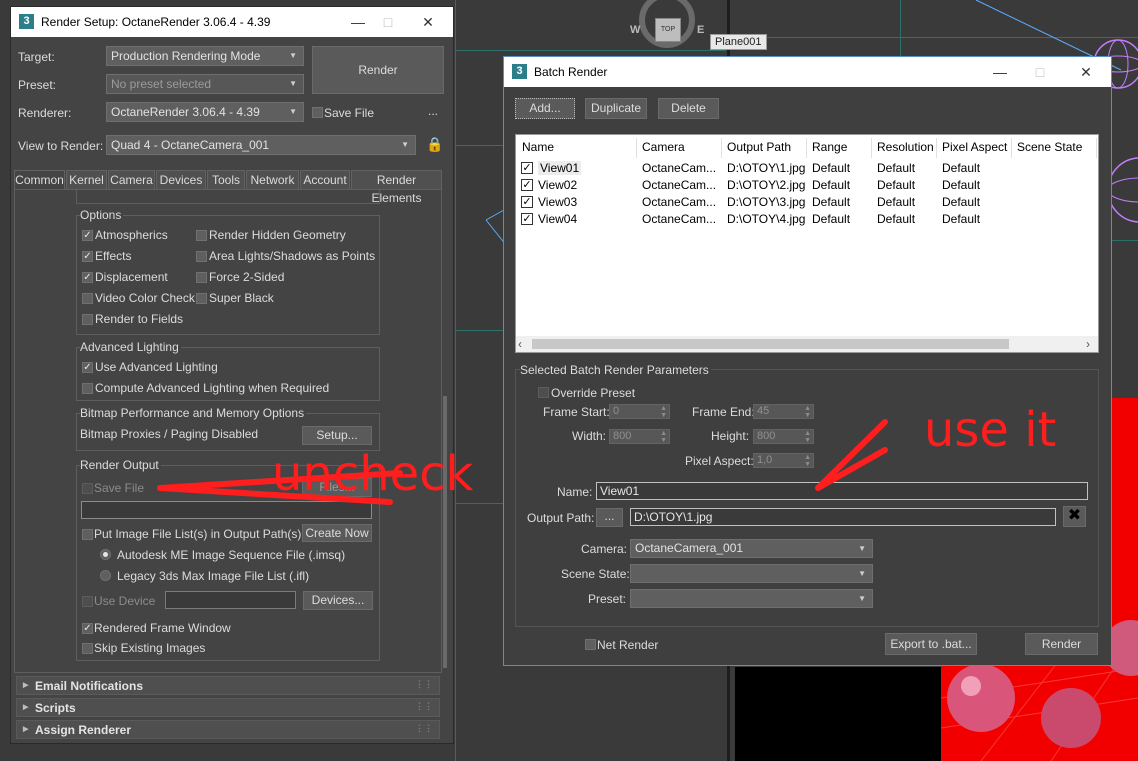  Describe the element at coordinates (905, 148) in the screenshot. I see `column-header-resolution: Resolution` at that location.